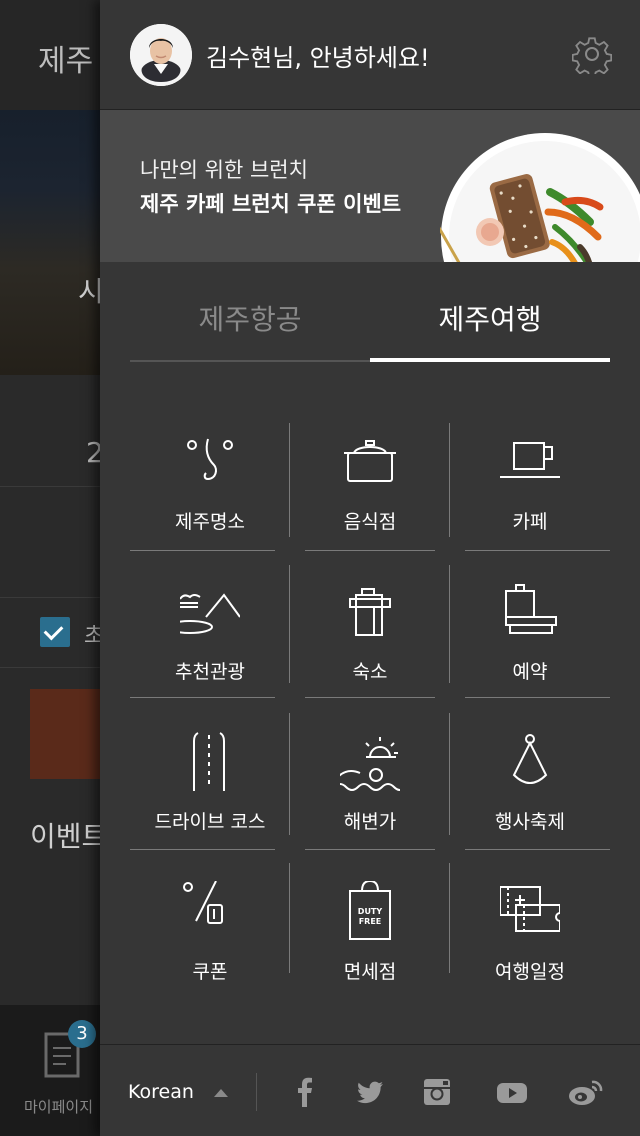 This screenshot has width=640, height=1136. I want to click on menu-label: 행사축제, so click(530, 822).